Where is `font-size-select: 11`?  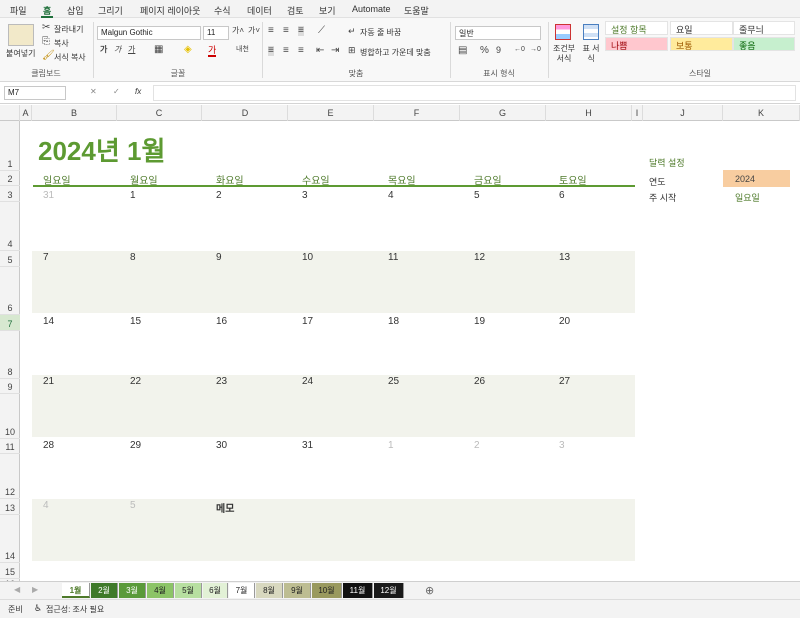
font-size-select: 11 is located at coordinates (216, 33).